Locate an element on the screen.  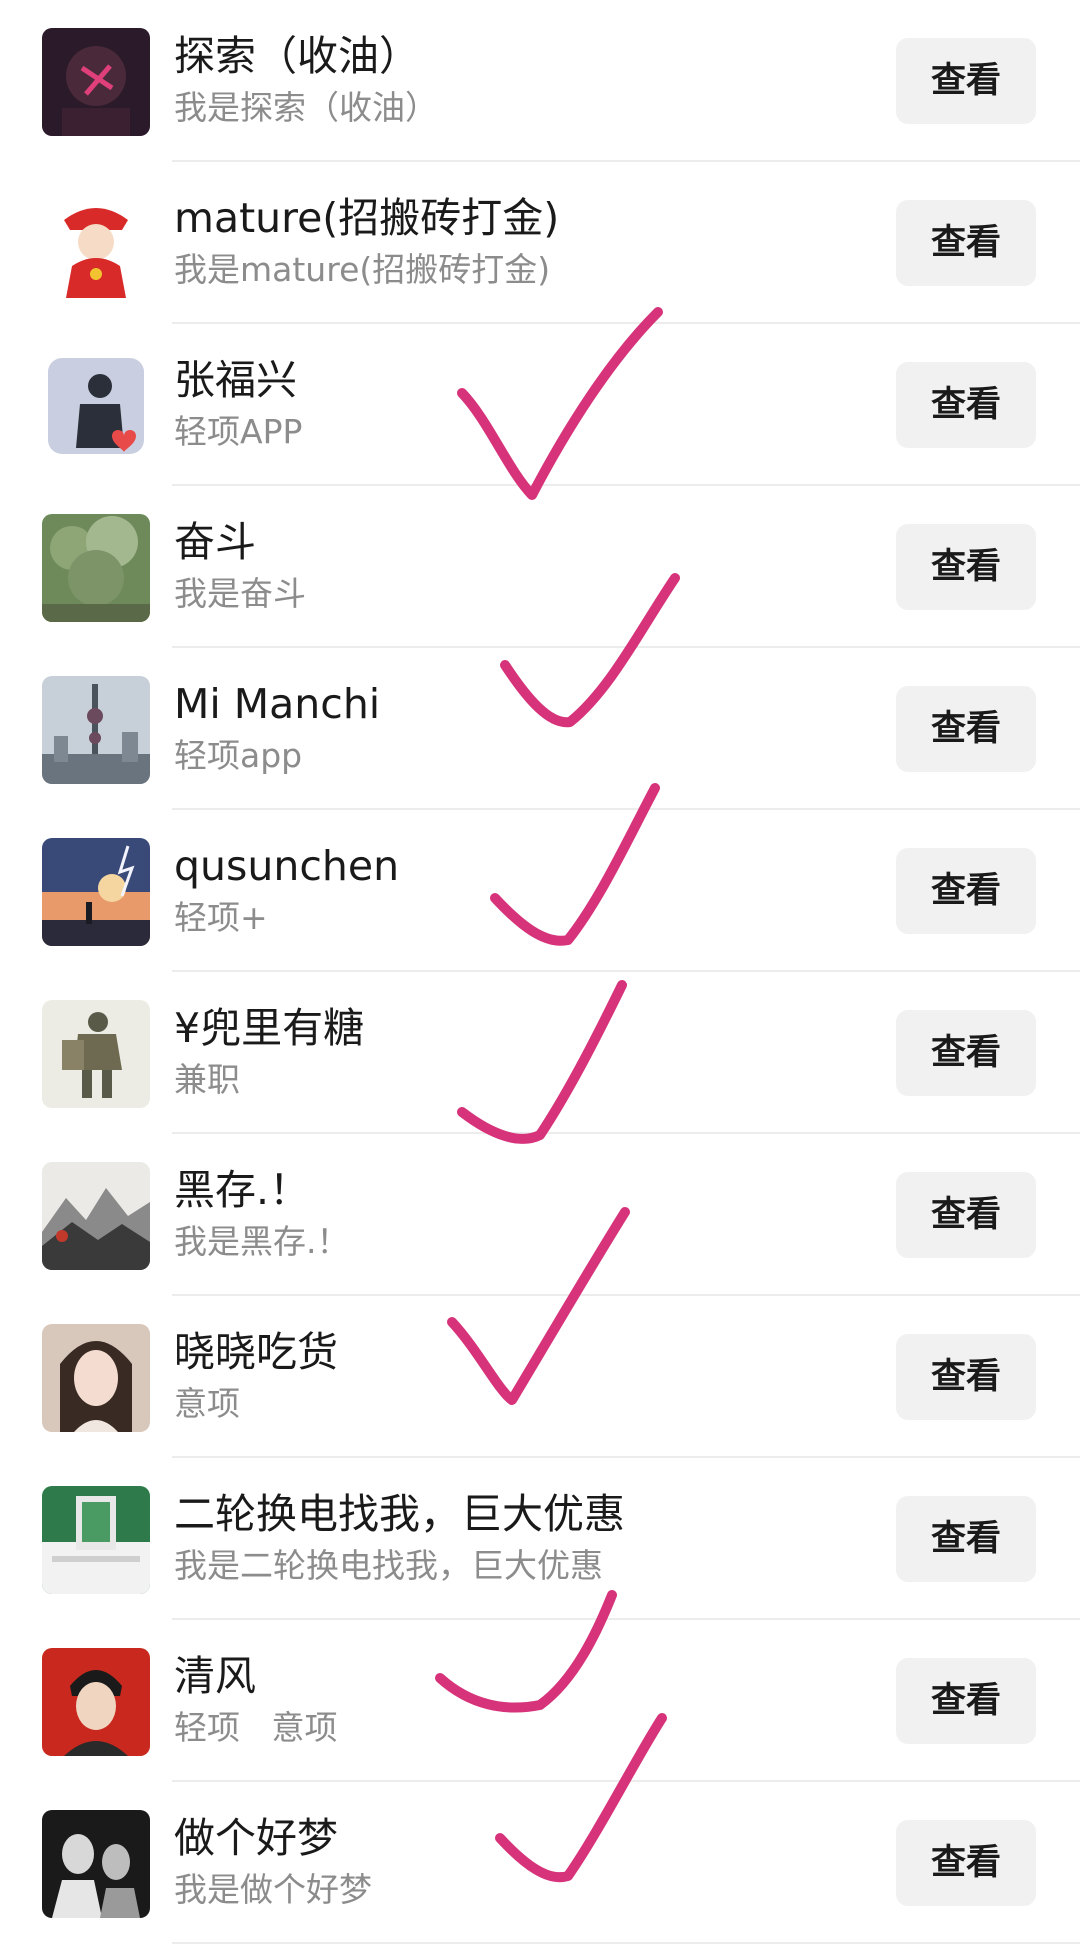
list-item: ¥兜里有糖 兼职 查看 is located at coordinates (540, 1053).